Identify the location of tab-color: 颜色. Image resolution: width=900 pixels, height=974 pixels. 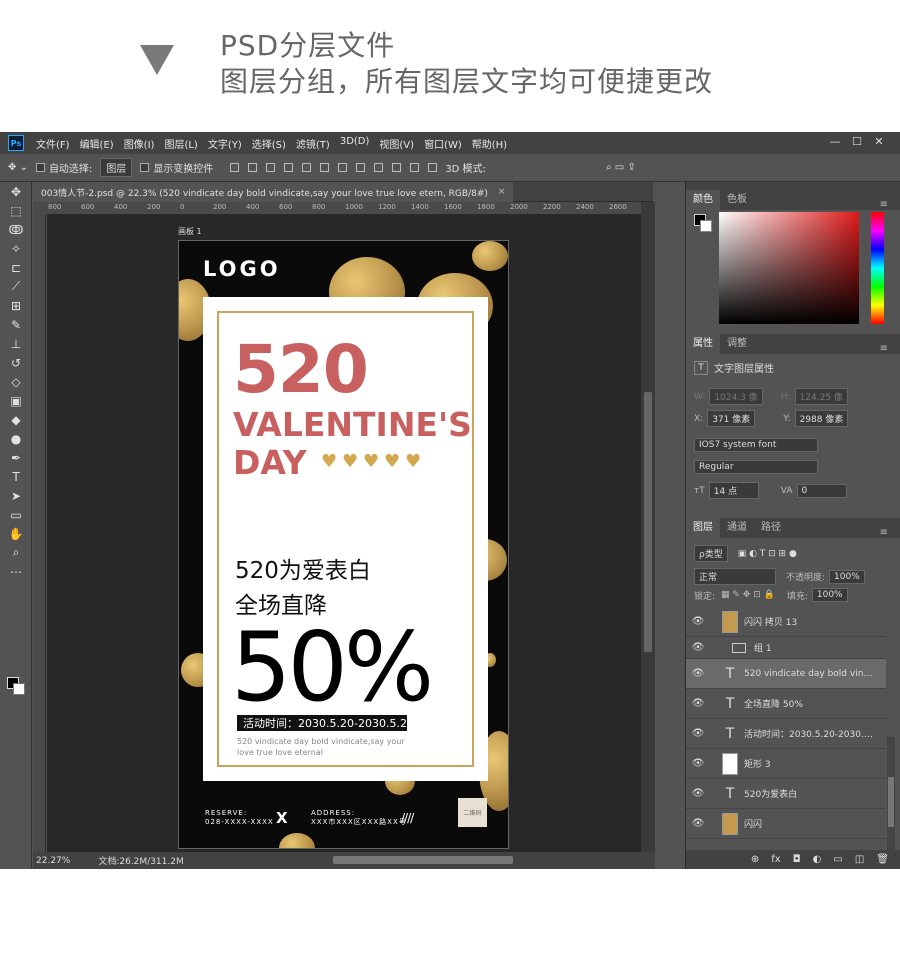
(703, 200).